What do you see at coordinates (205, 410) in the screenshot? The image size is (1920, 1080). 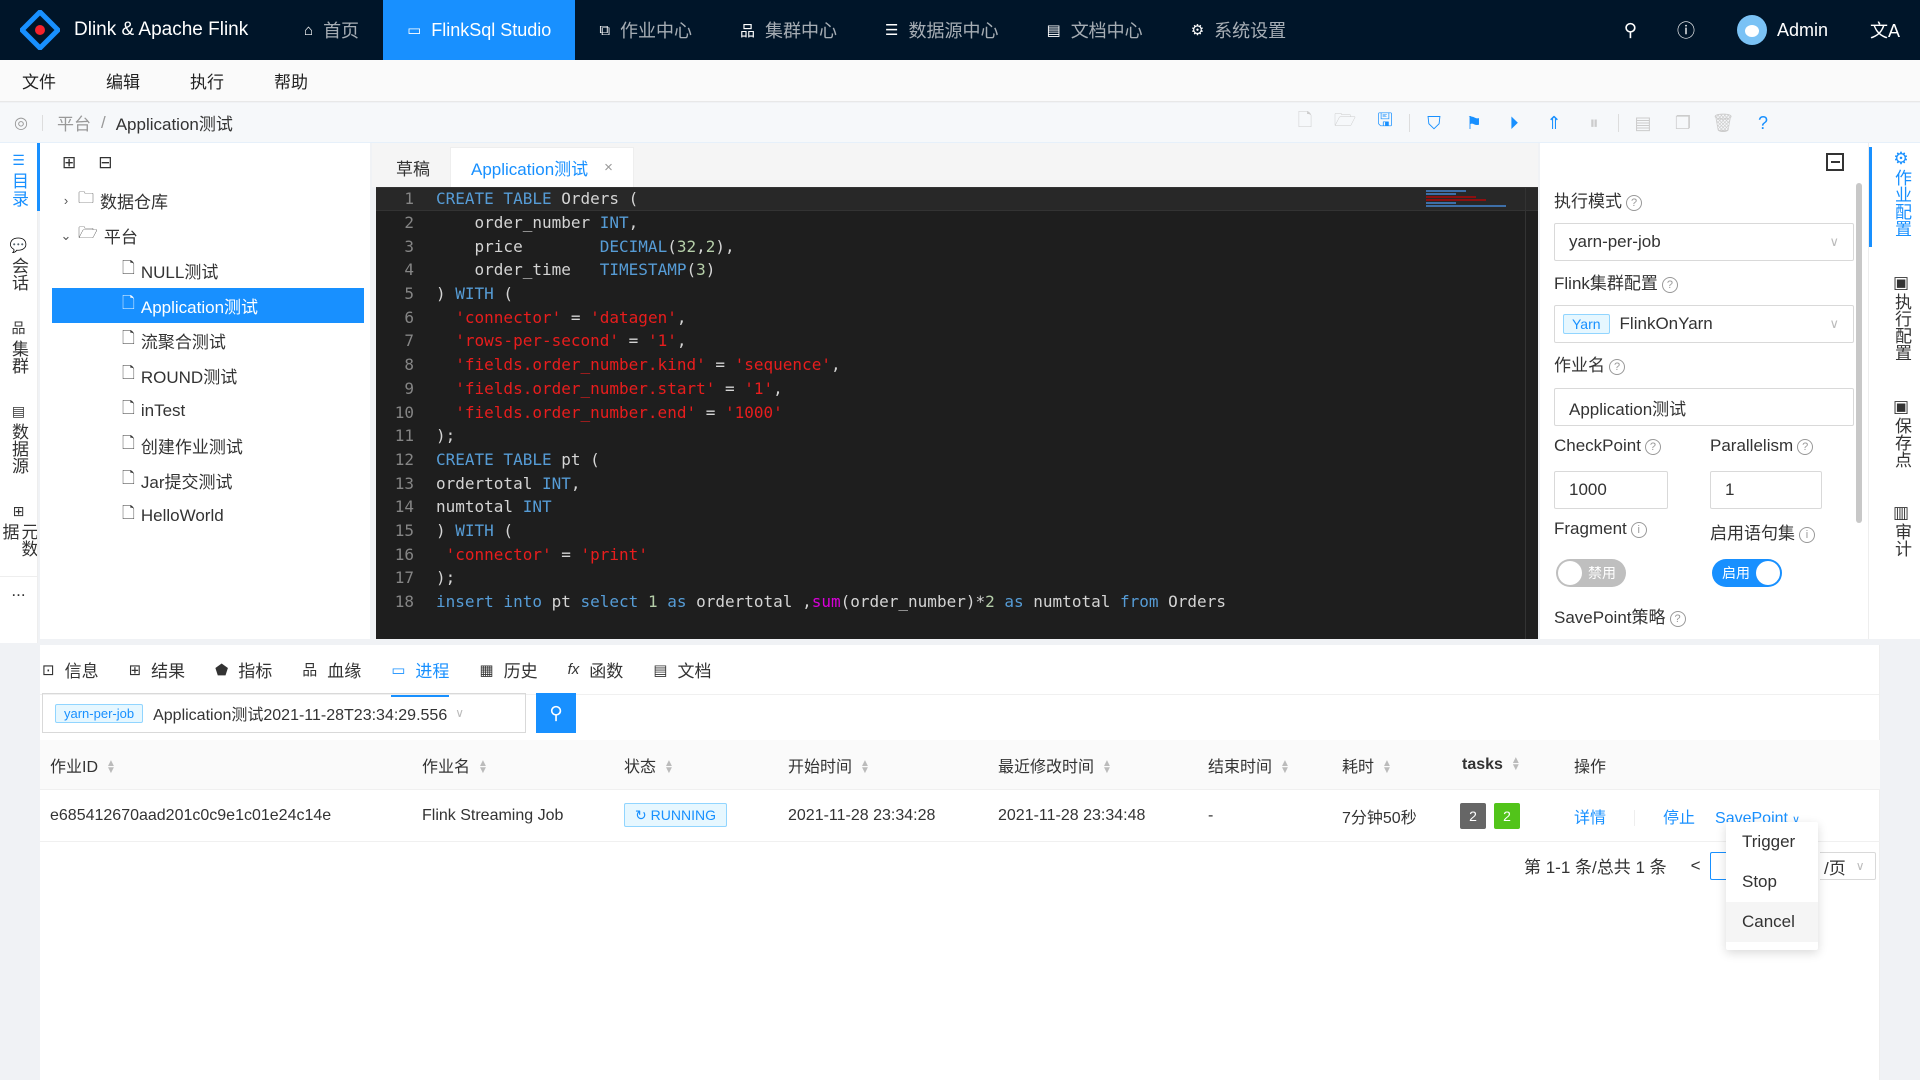 I see `tree-file: 🗋 inTest` at bounding box center [205, 410].